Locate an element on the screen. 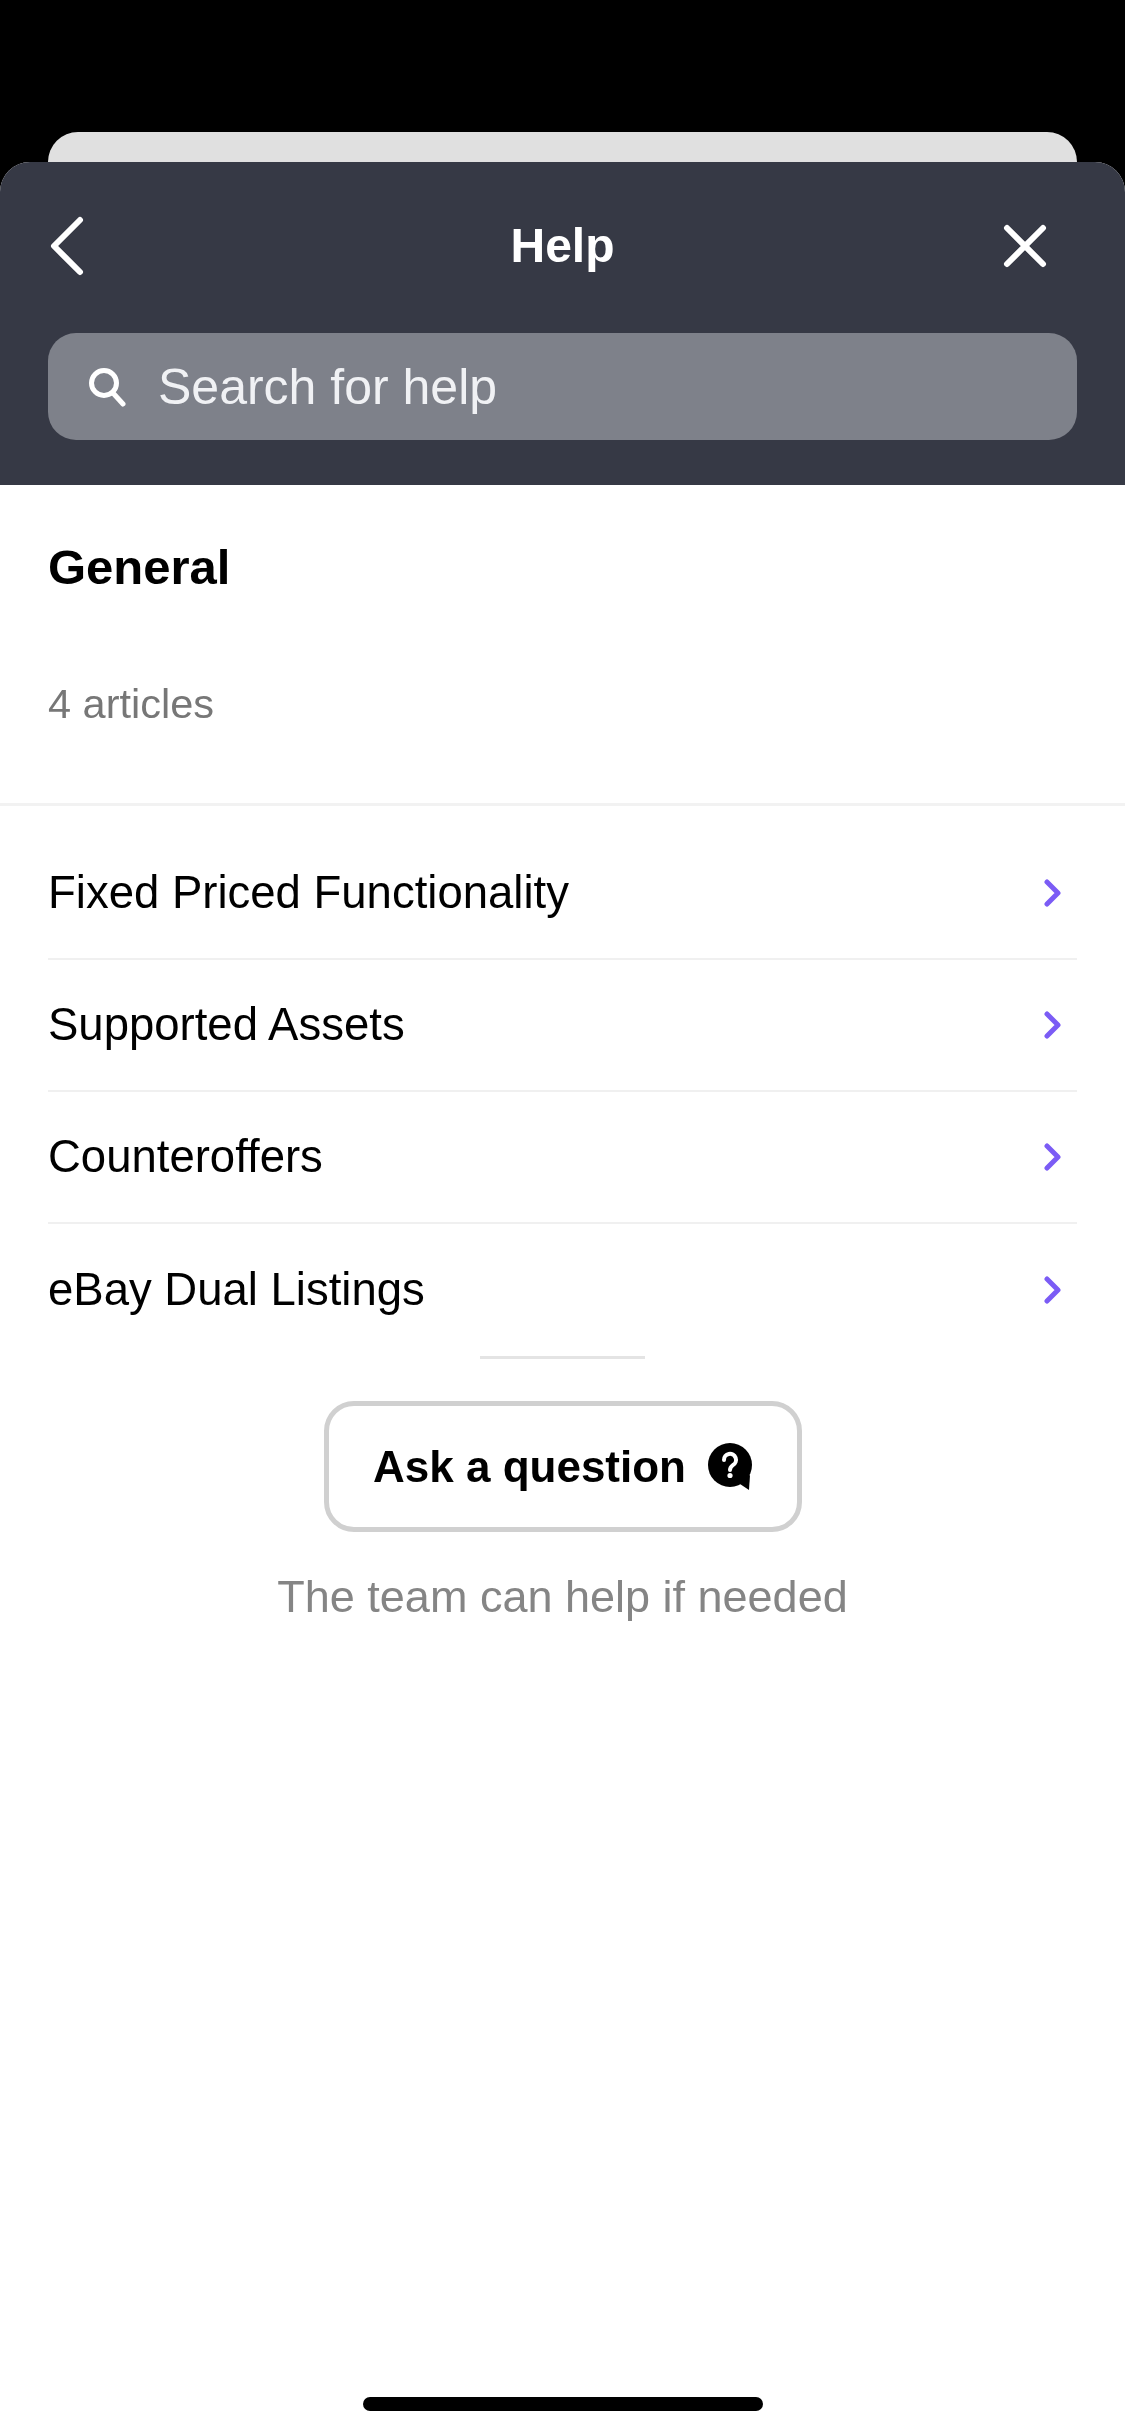  article-item: Counteroffers is located at coordinates (562, 1158).